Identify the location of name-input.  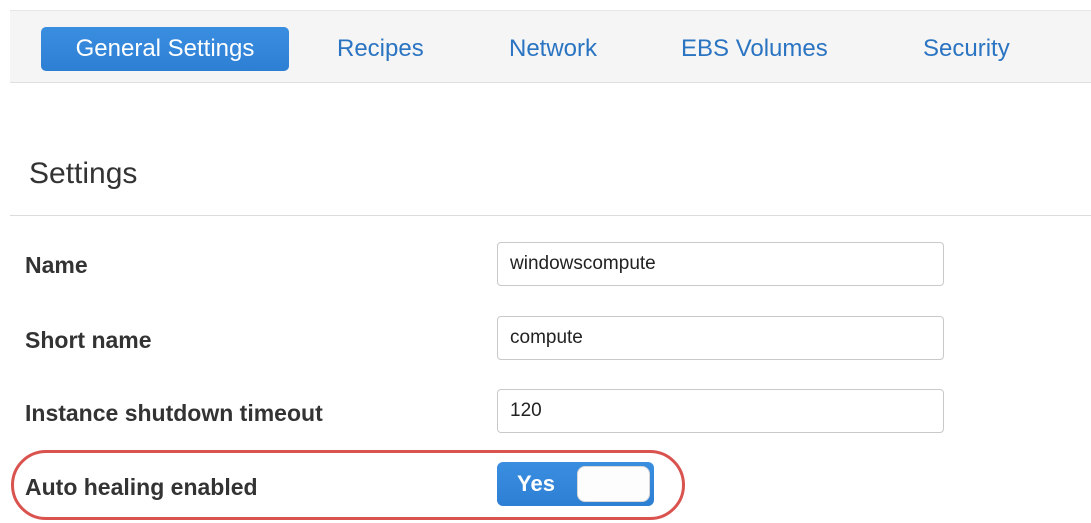
(720, 264).